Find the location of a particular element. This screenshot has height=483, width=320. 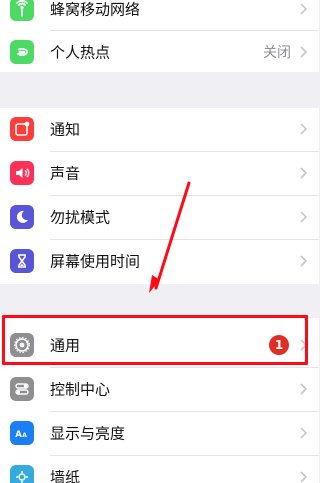

notifications-icon is located at coordinates (22, 129).